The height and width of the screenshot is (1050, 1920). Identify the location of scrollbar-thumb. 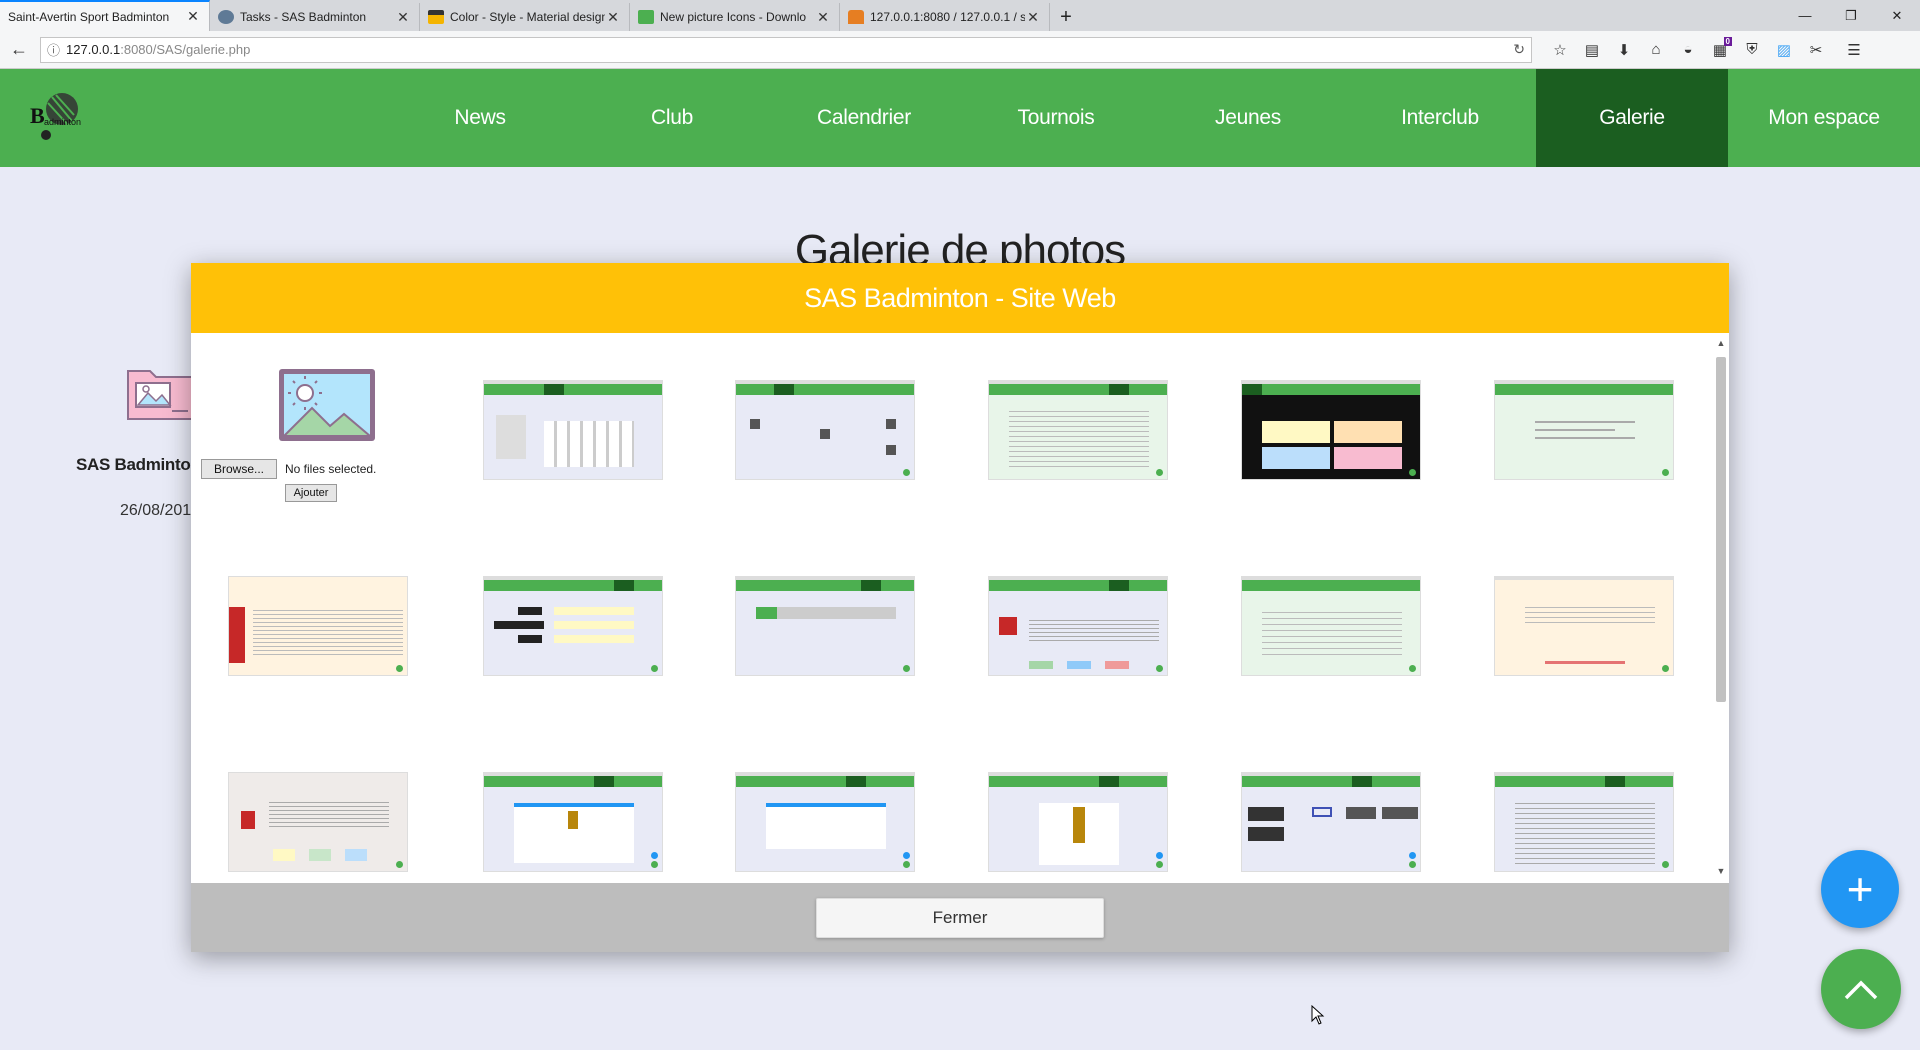
(1721, 529).